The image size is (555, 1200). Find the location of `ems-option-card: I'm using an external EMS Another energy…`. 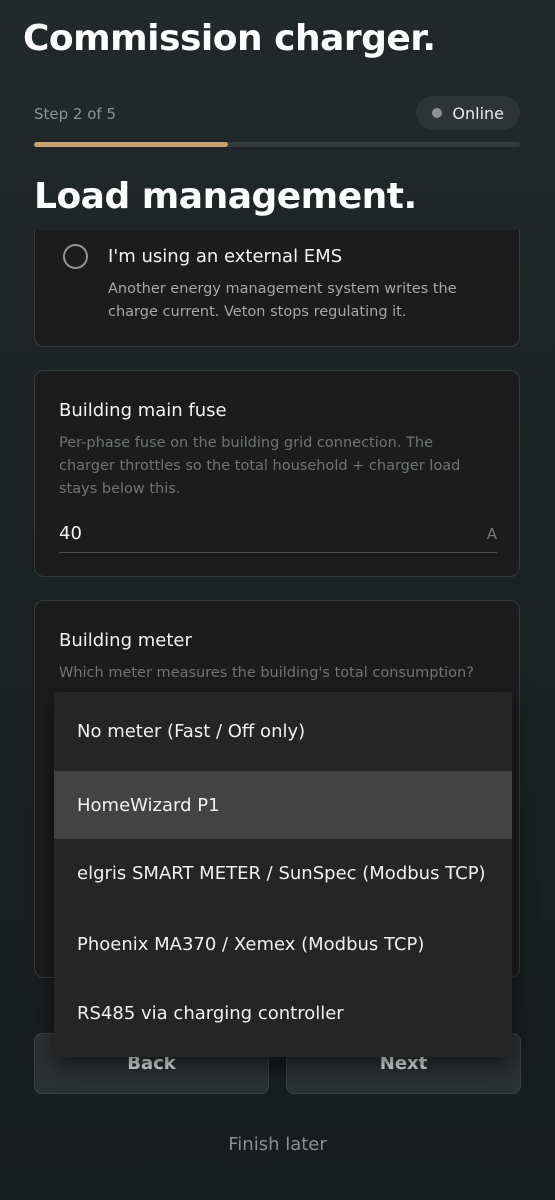

ems-option-card: I'm using an external EMS Another energy… is located at coordinates (277, 288).